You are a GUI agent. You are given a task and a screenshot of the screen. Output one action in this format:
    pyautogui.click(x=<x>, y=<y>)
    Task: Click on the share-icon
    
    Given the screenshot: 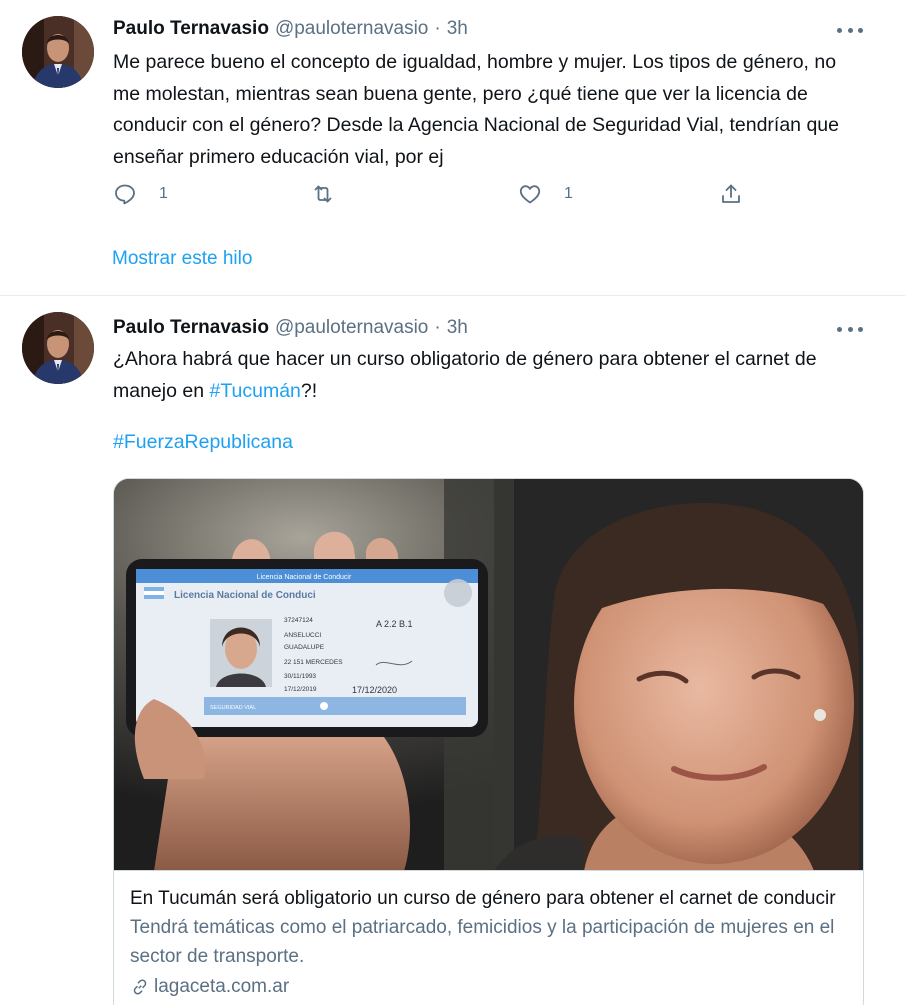 What is the action you would take?
    pyautogui.click(x=731, y=193)
    